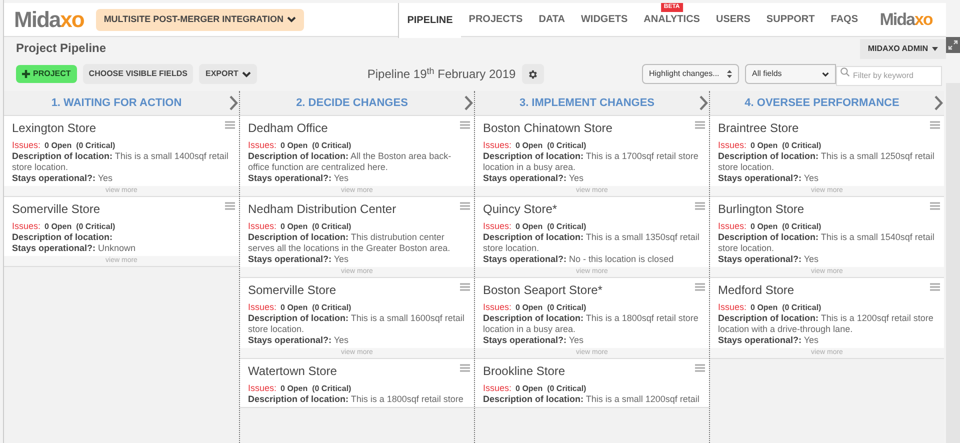  I want to click on nav-tab: FAQS, so click(844, 19).